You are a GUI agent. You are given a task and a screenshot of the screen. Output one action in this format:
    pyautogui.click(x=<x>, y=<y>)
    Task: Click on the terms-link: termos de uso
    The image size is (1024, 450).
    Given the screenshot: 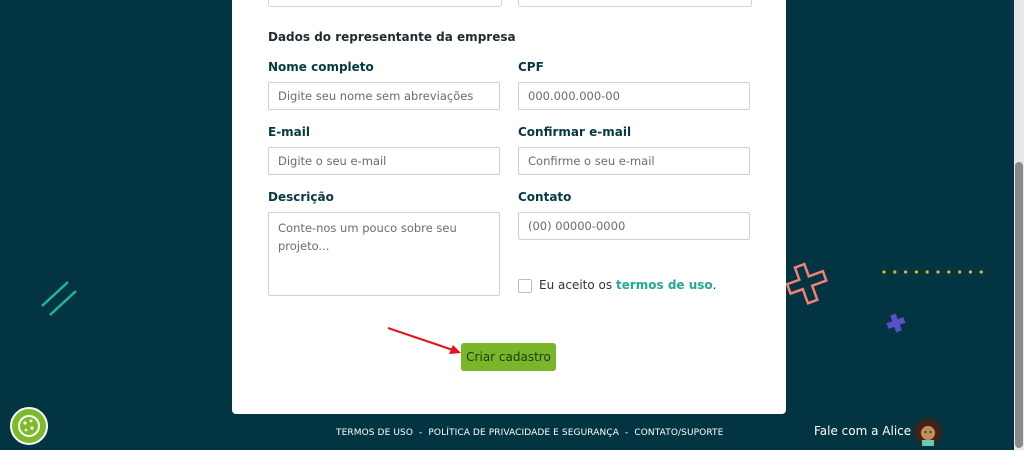 What is the action you would take?
    pyautogui.click(x=664, y=285)
    